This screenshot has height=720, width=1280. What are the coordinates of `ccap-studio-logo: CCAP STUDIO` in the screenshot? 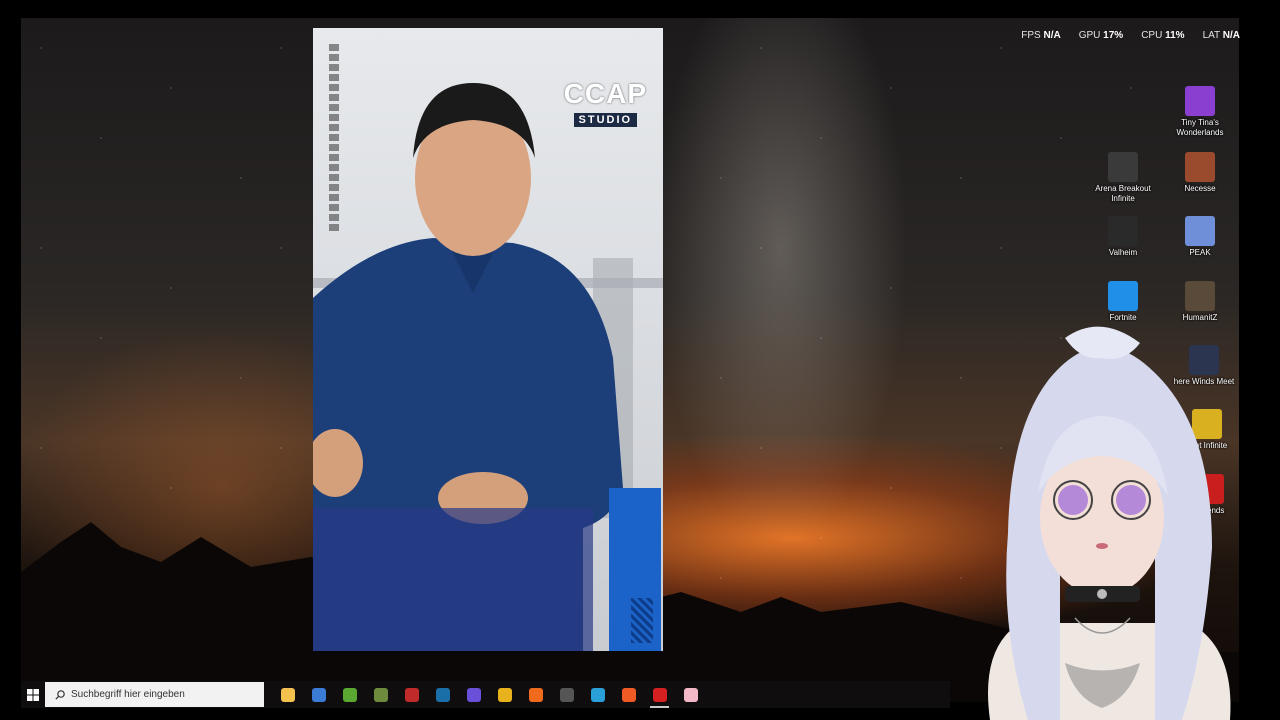 It's located at (605, 102).